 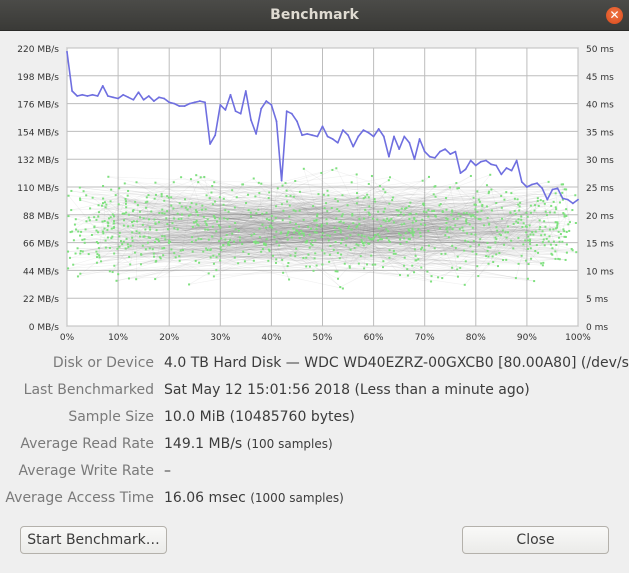 What do you see at coordinates (111, 417) in the screenshot?
I see `sample-size-label: Sample Size` at bounding box center [111, 417].